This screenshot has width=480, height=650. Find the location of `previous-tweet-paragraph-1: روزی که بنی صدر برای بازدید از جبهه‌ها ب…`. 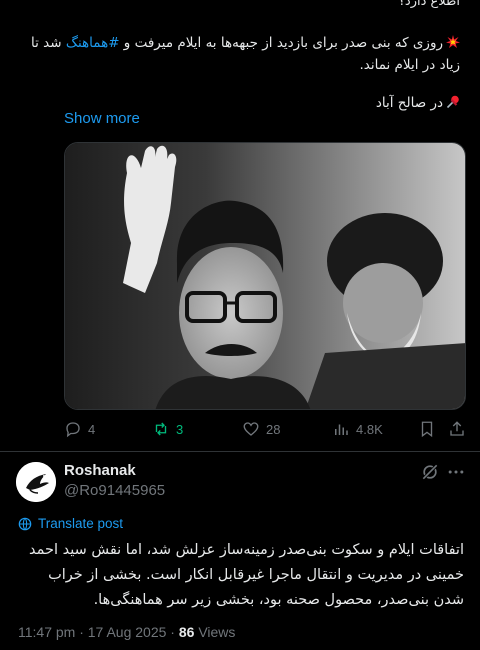

previous-tweet-paragraph-1: روزی که بنی صدر برای بازدید از جبهه‌ها ب… is located at coordinates (240, 54).